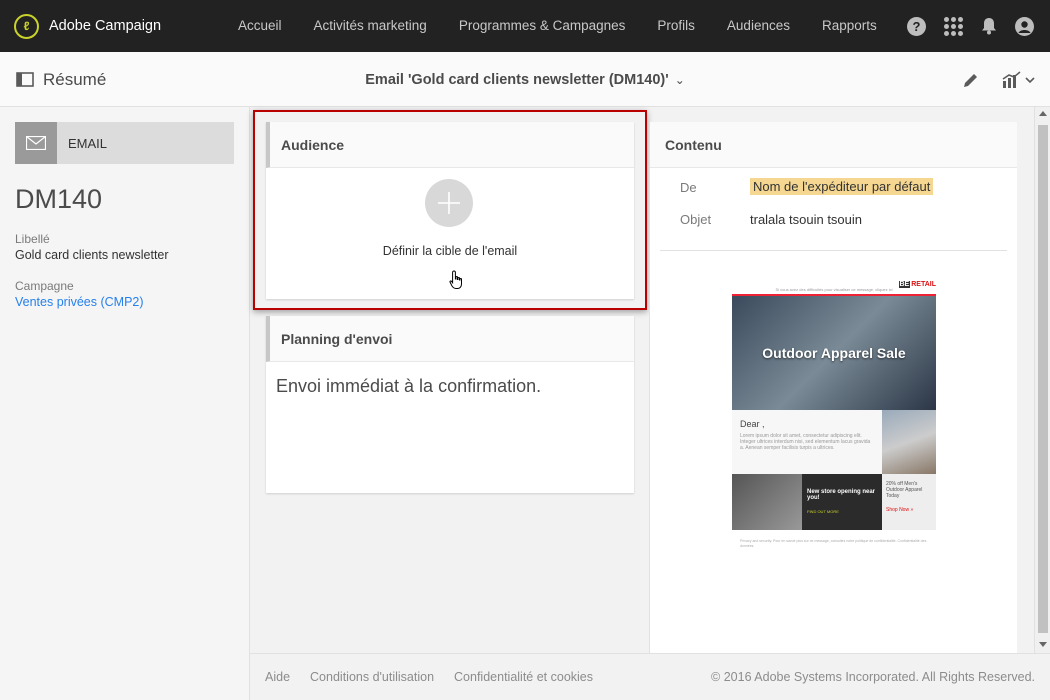 Image resolution: width=1050 pixels, height=700 pixels. What do you see at coordinates (833, 145) in the screenshot?
I see `content-title: Contenu` at bounding box center [833, 145].